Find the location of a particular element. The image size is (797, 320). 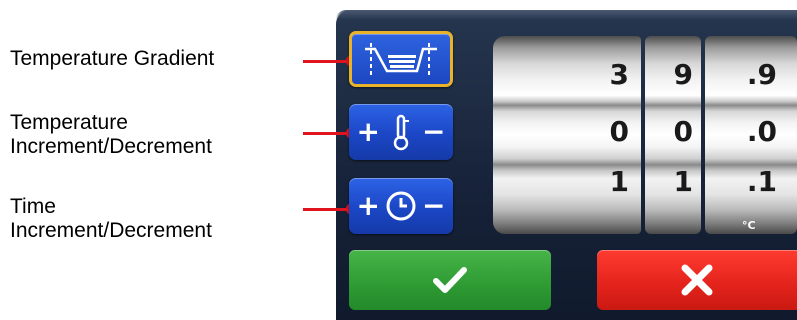

clock-icon is located at coordinates (401, 206).